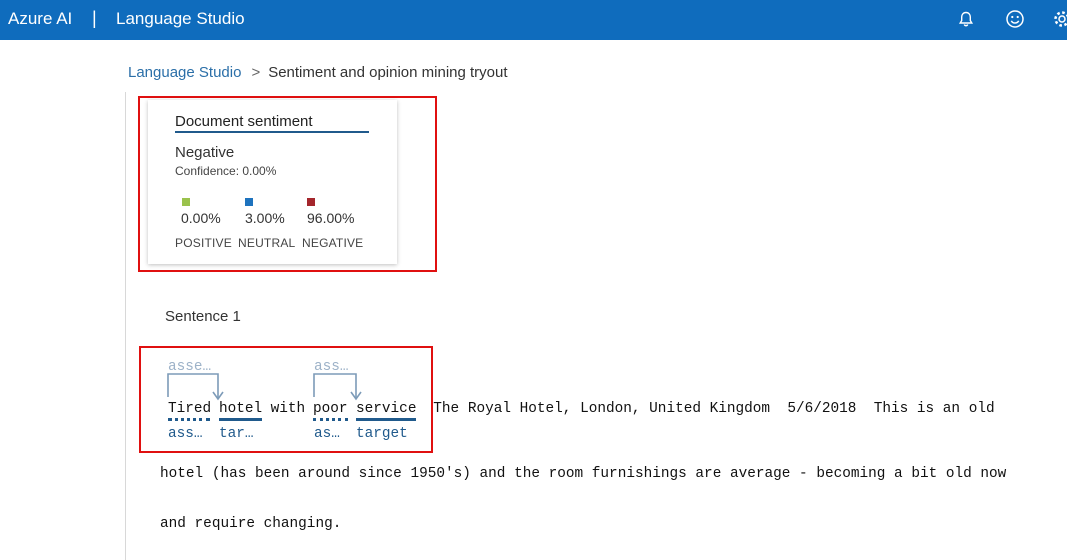  I want to click on sentence-text-line-3: and require changing., so click(251, 524).